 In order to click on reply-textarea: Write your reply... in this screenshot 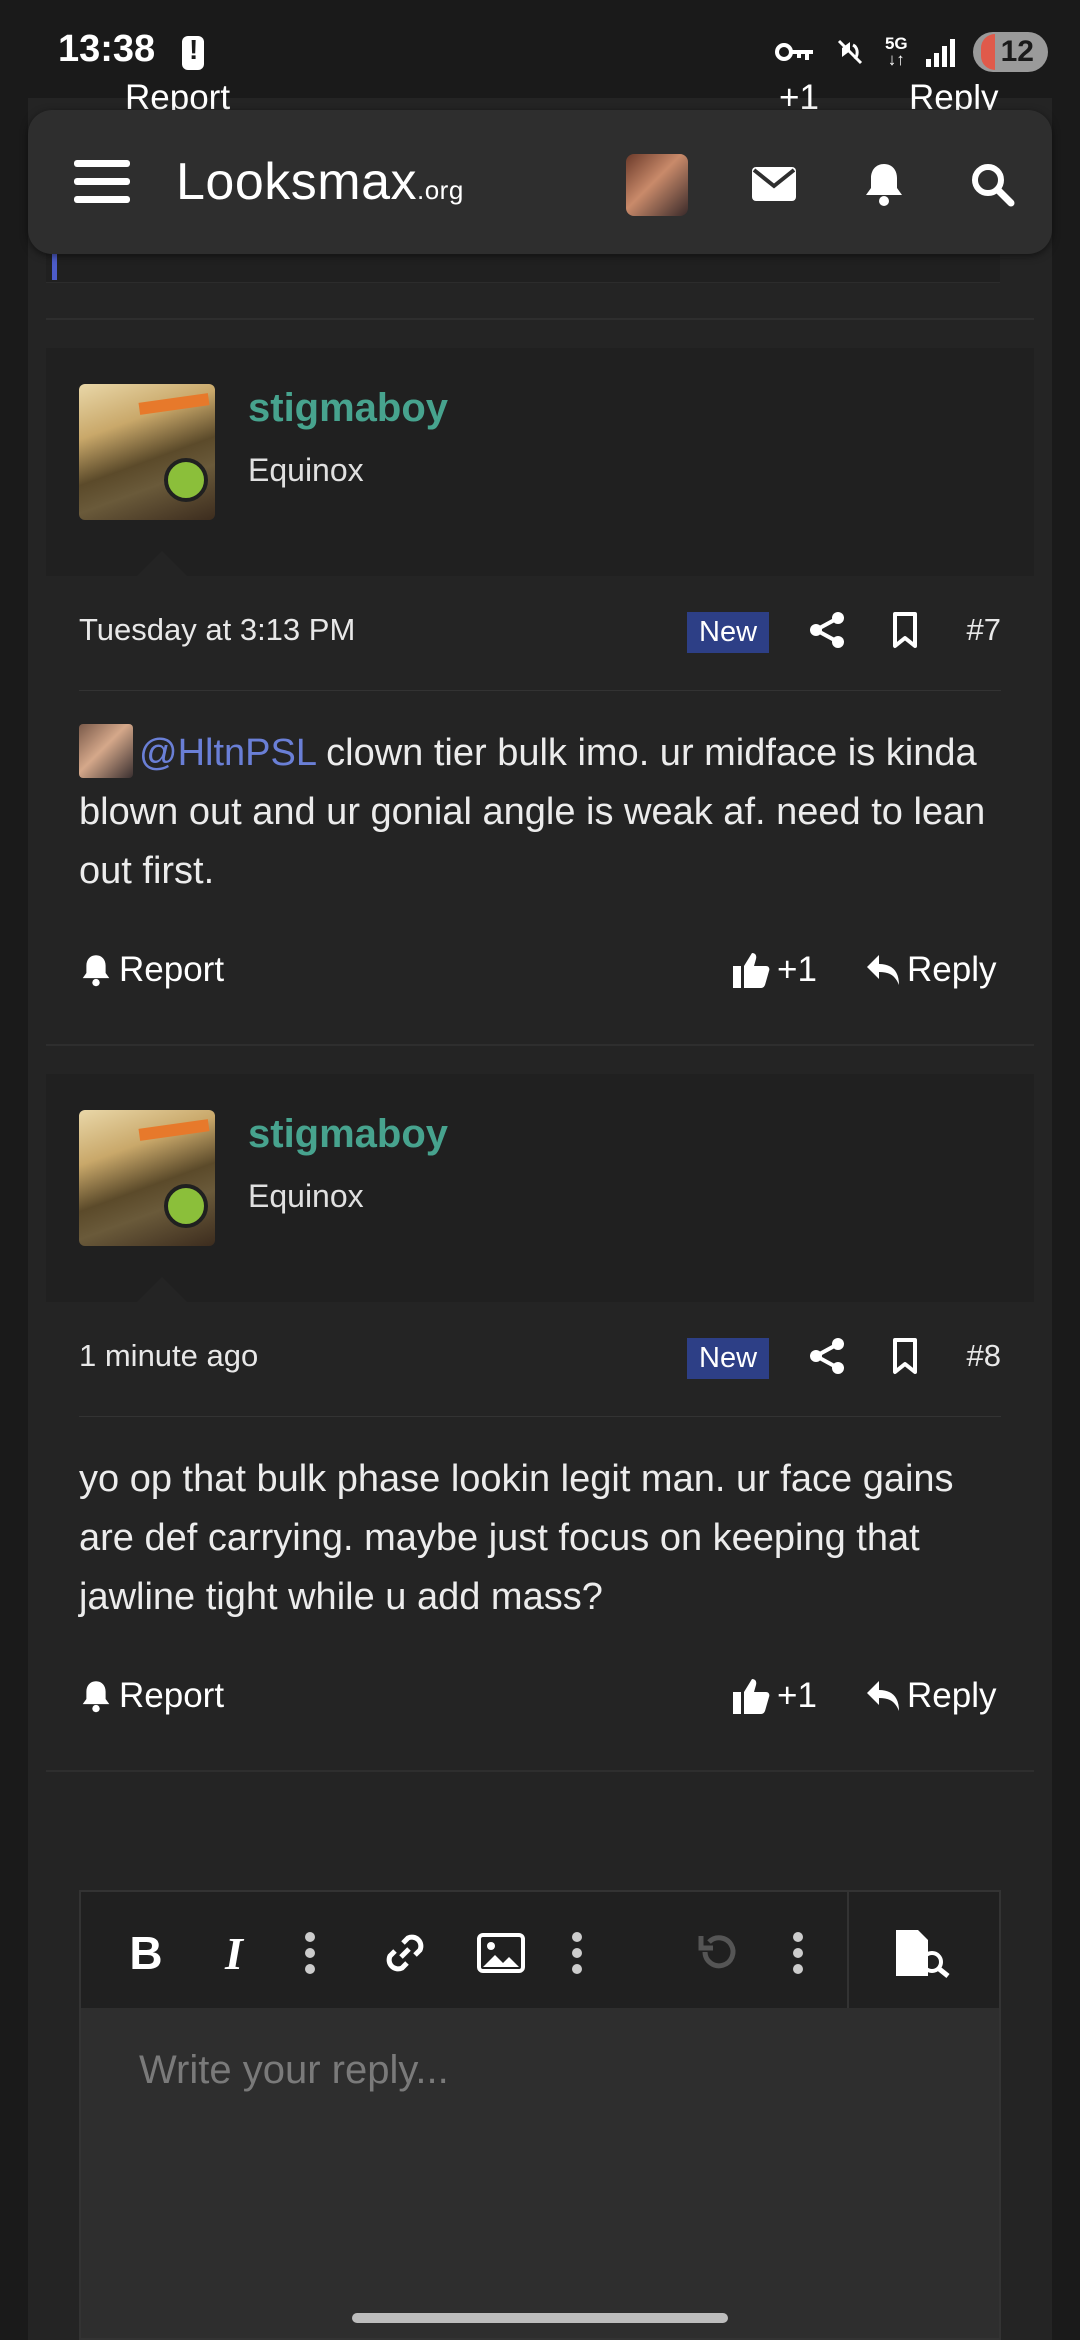, I will do `click(540, 2173)`.